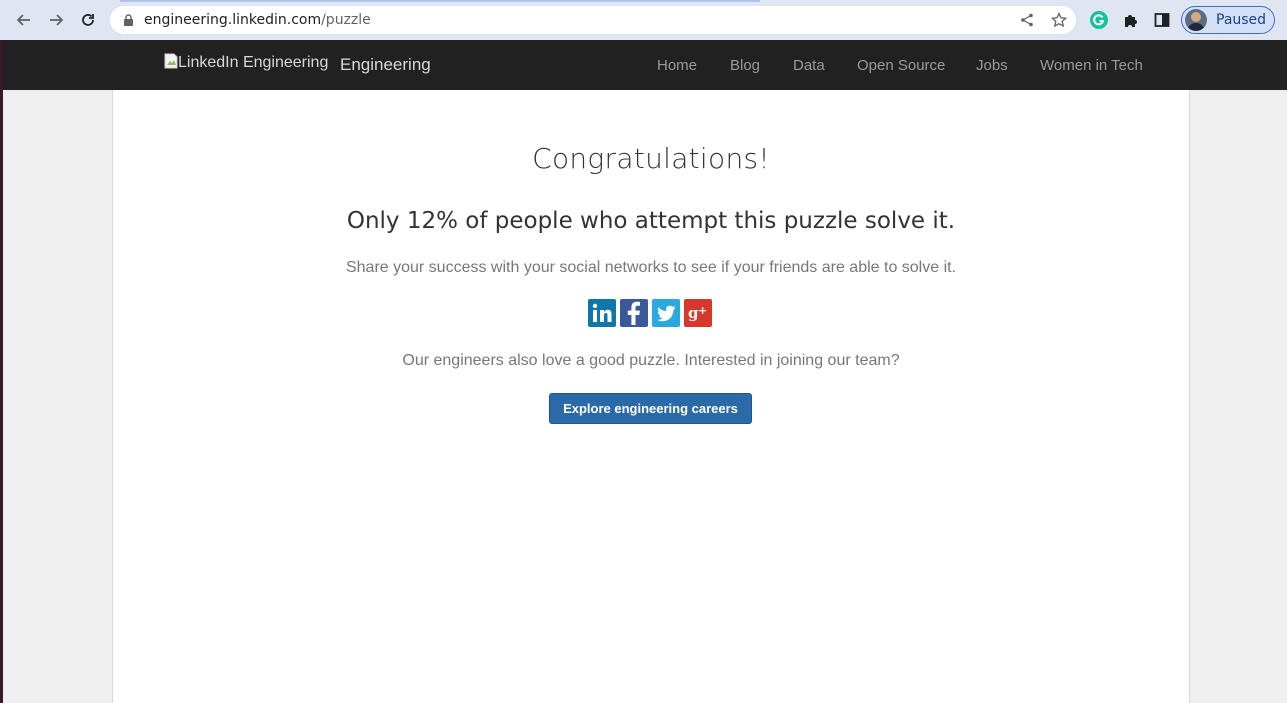 Image resolution: width=1287 pixels, height=703 pixels. Describe the element at coordinates (56, 20) in the screenshot. I see `forward-arrow-icon` at that location.